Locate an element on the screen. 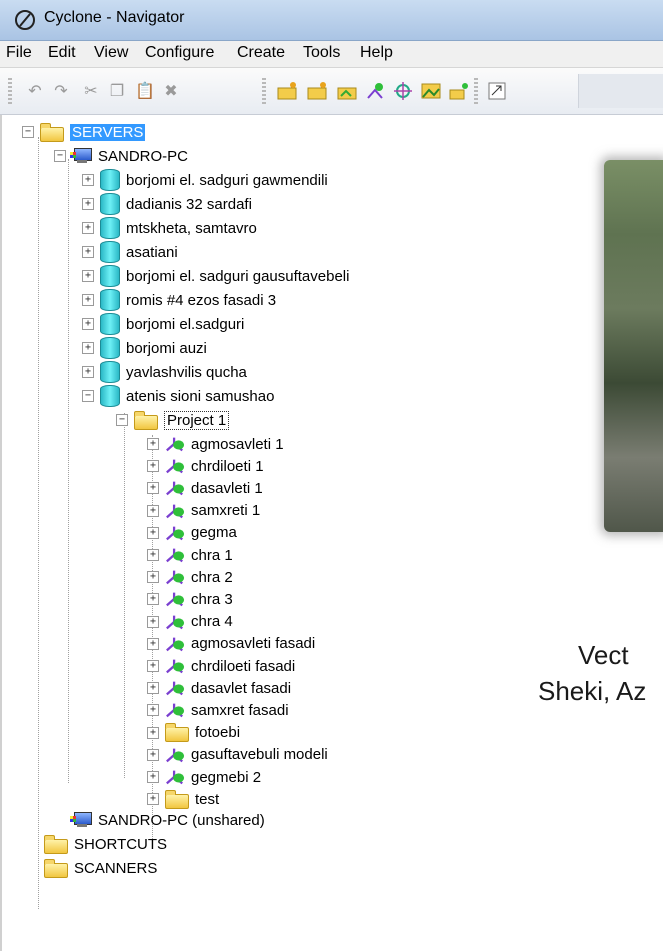 The width and height of the screenshot is (663, 951). node-label: borjomi el. sadguri gausuftavebeli is located at coordinates (238, 276).